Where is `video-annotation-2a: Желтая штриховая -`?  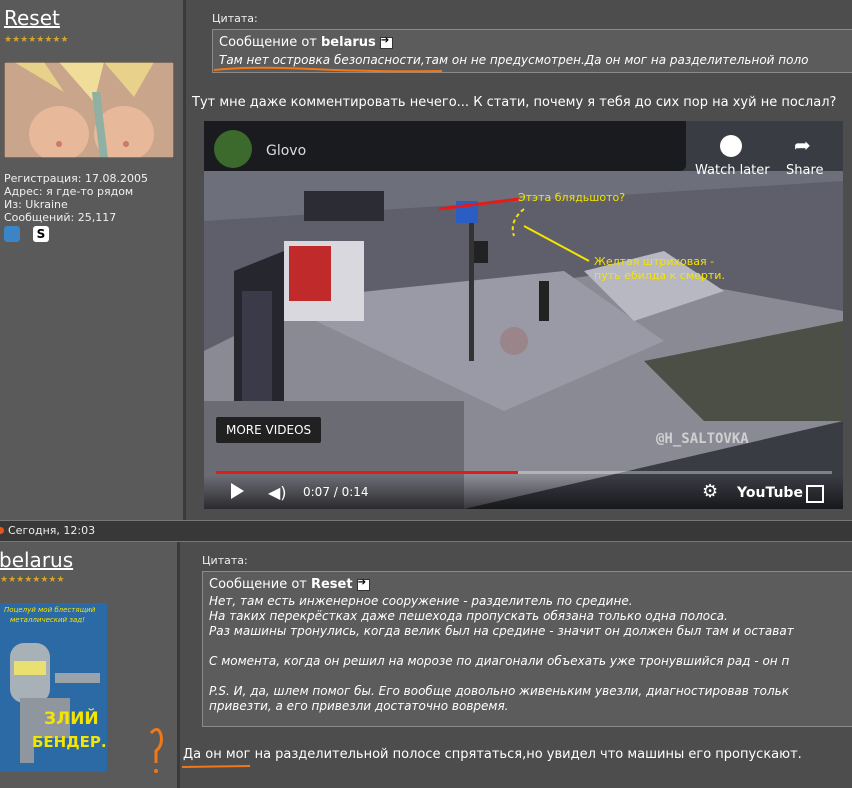
video-annotation-2a: Желтая штриховая - is located at coordinates (654, 261).